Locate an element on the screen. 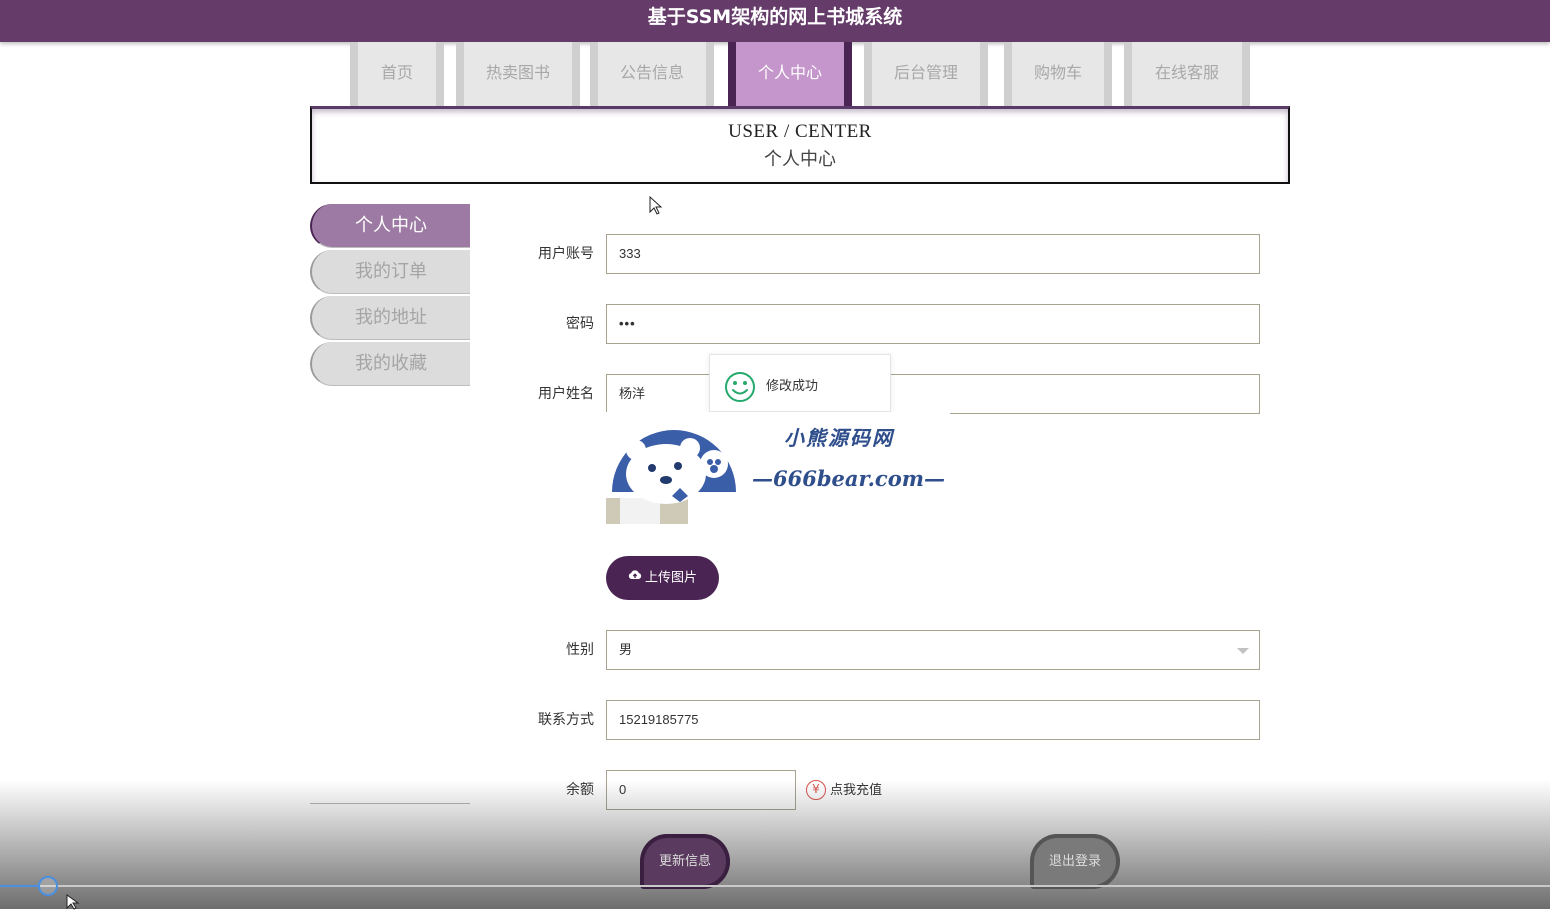  banner-title-en: USER / CENTER is located at coordinates (800, 131).